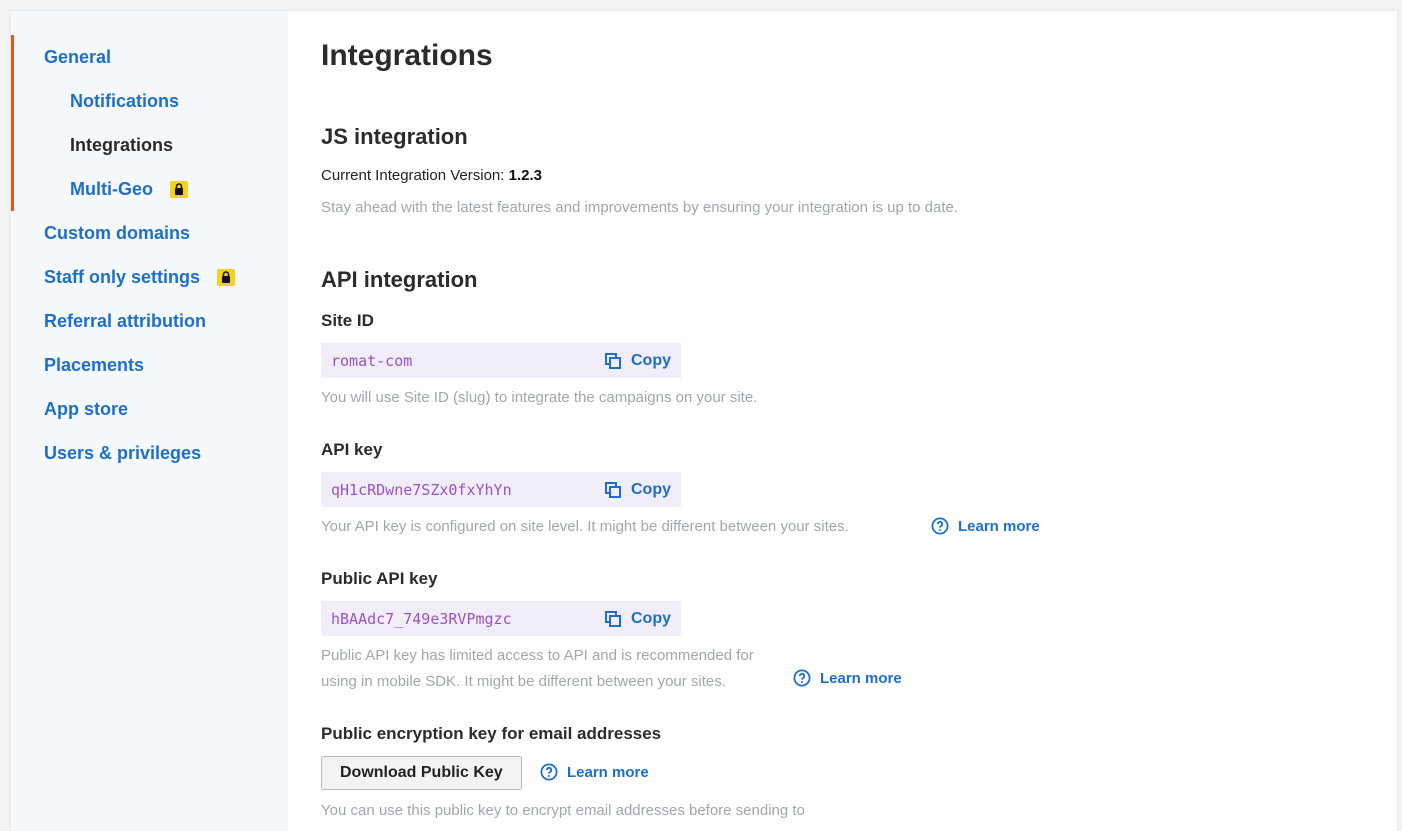 Image resolution: width=1402 pixels, height=831 pixels. I want to click on public-api-key-field: hBAAdc7_749e3RVPmgzc Copy, so click(501, 618).